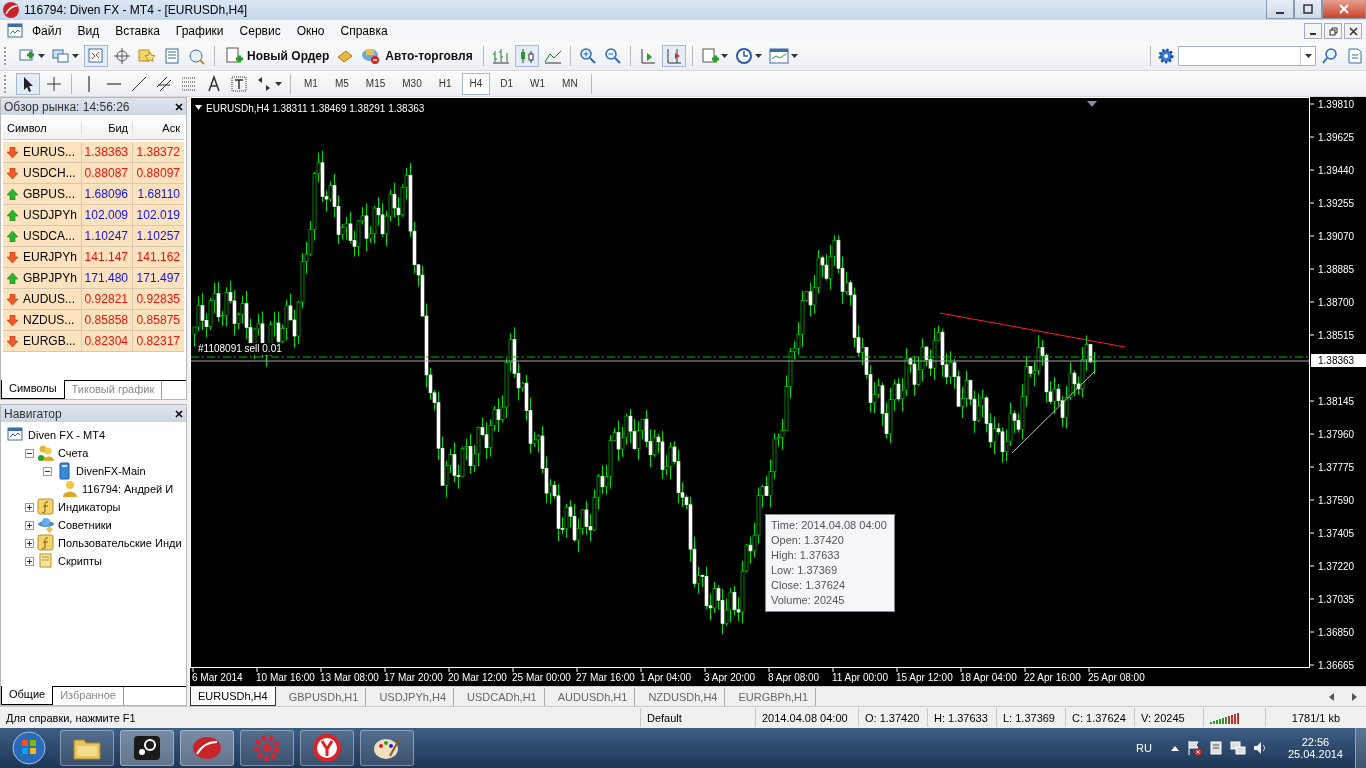  I want to click on document-icon, so click(15, 31).